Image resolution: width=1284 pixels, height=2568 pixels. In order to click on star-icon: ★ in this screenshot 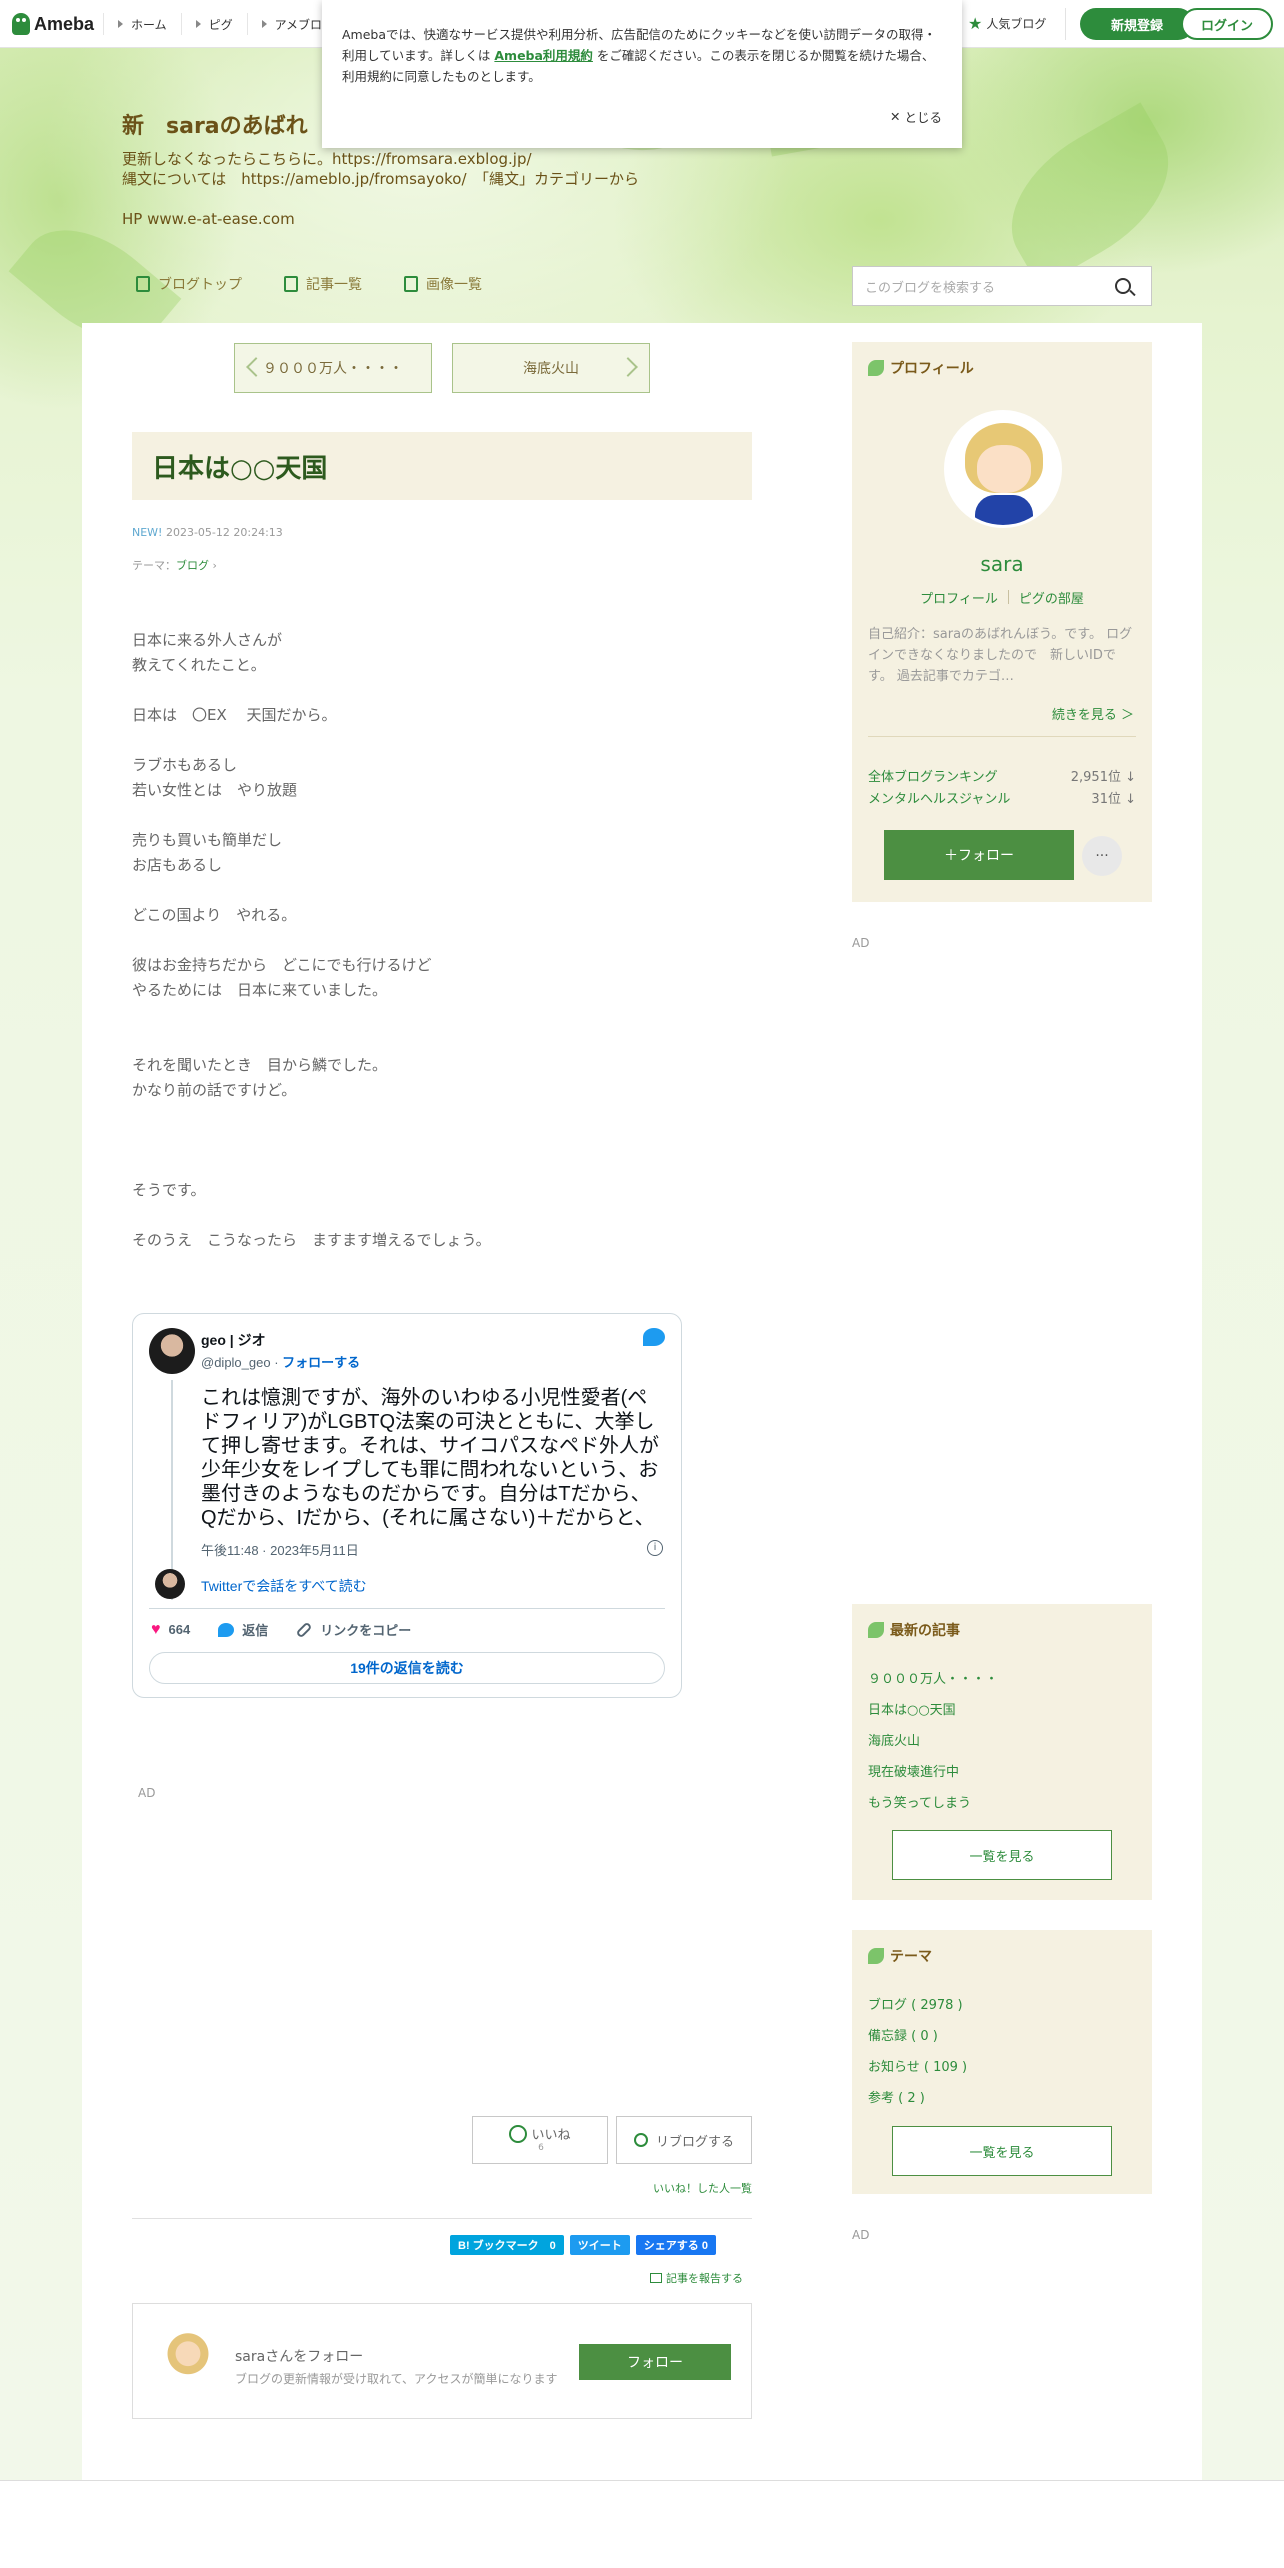, I will do `click(975, 23)`.